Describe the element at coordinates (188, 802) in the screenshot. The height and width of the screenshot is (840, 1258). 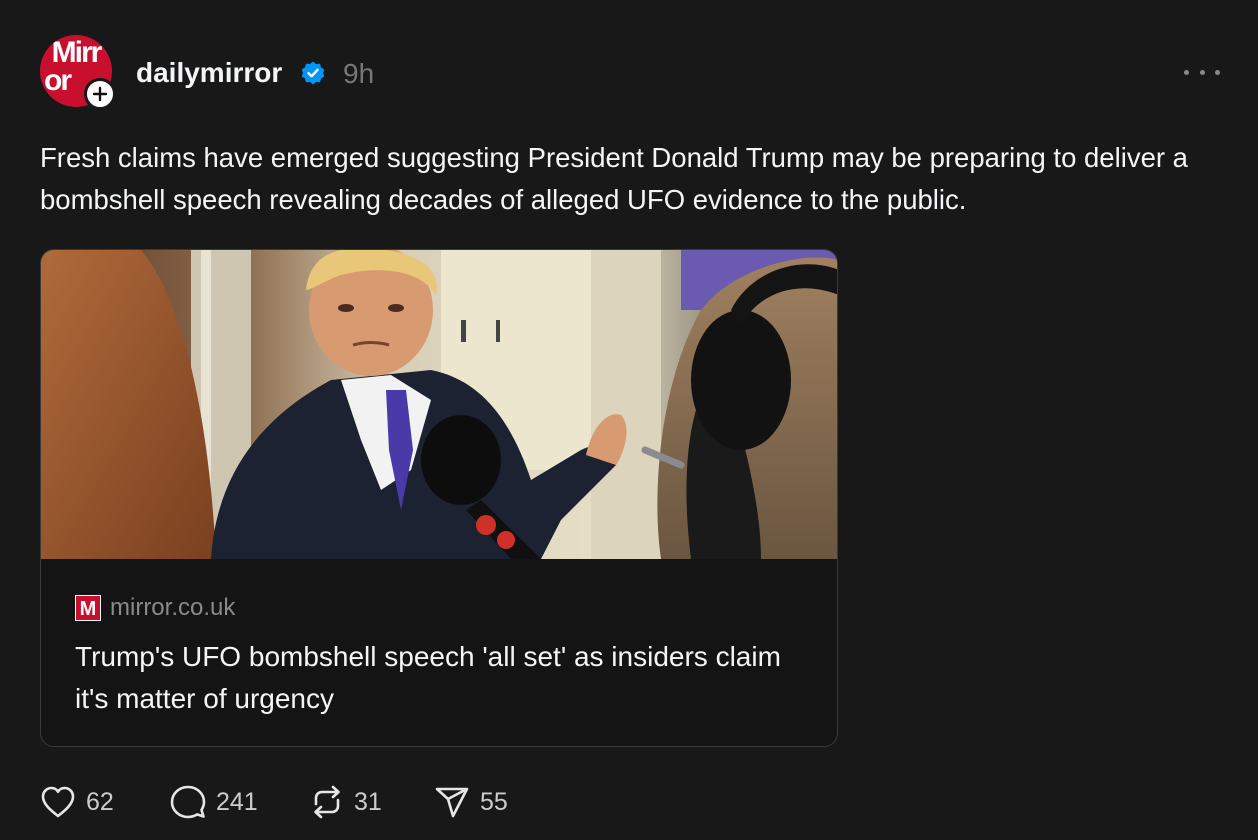
I see `comment-icon` at that location.